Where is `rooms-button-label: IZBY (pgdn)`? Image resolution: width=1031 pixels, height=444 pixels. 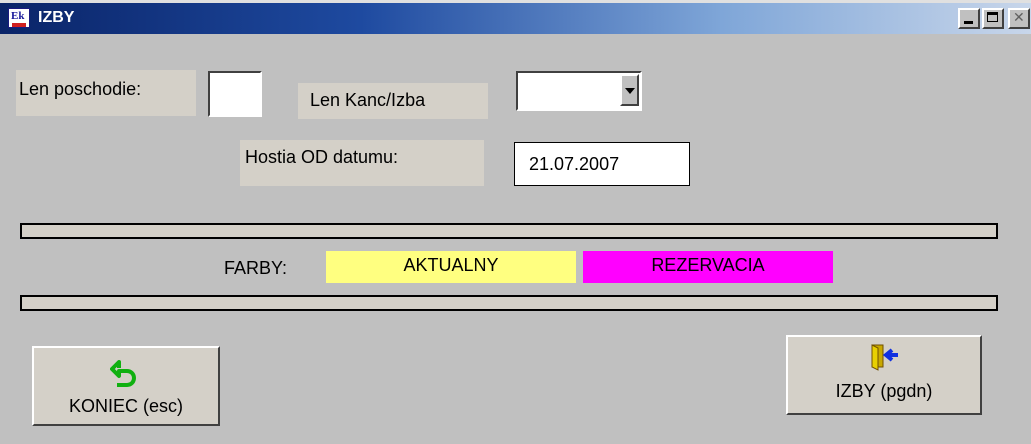 rooms-button-label: IZBY (pgdn) is located at coordinates (884, 391).